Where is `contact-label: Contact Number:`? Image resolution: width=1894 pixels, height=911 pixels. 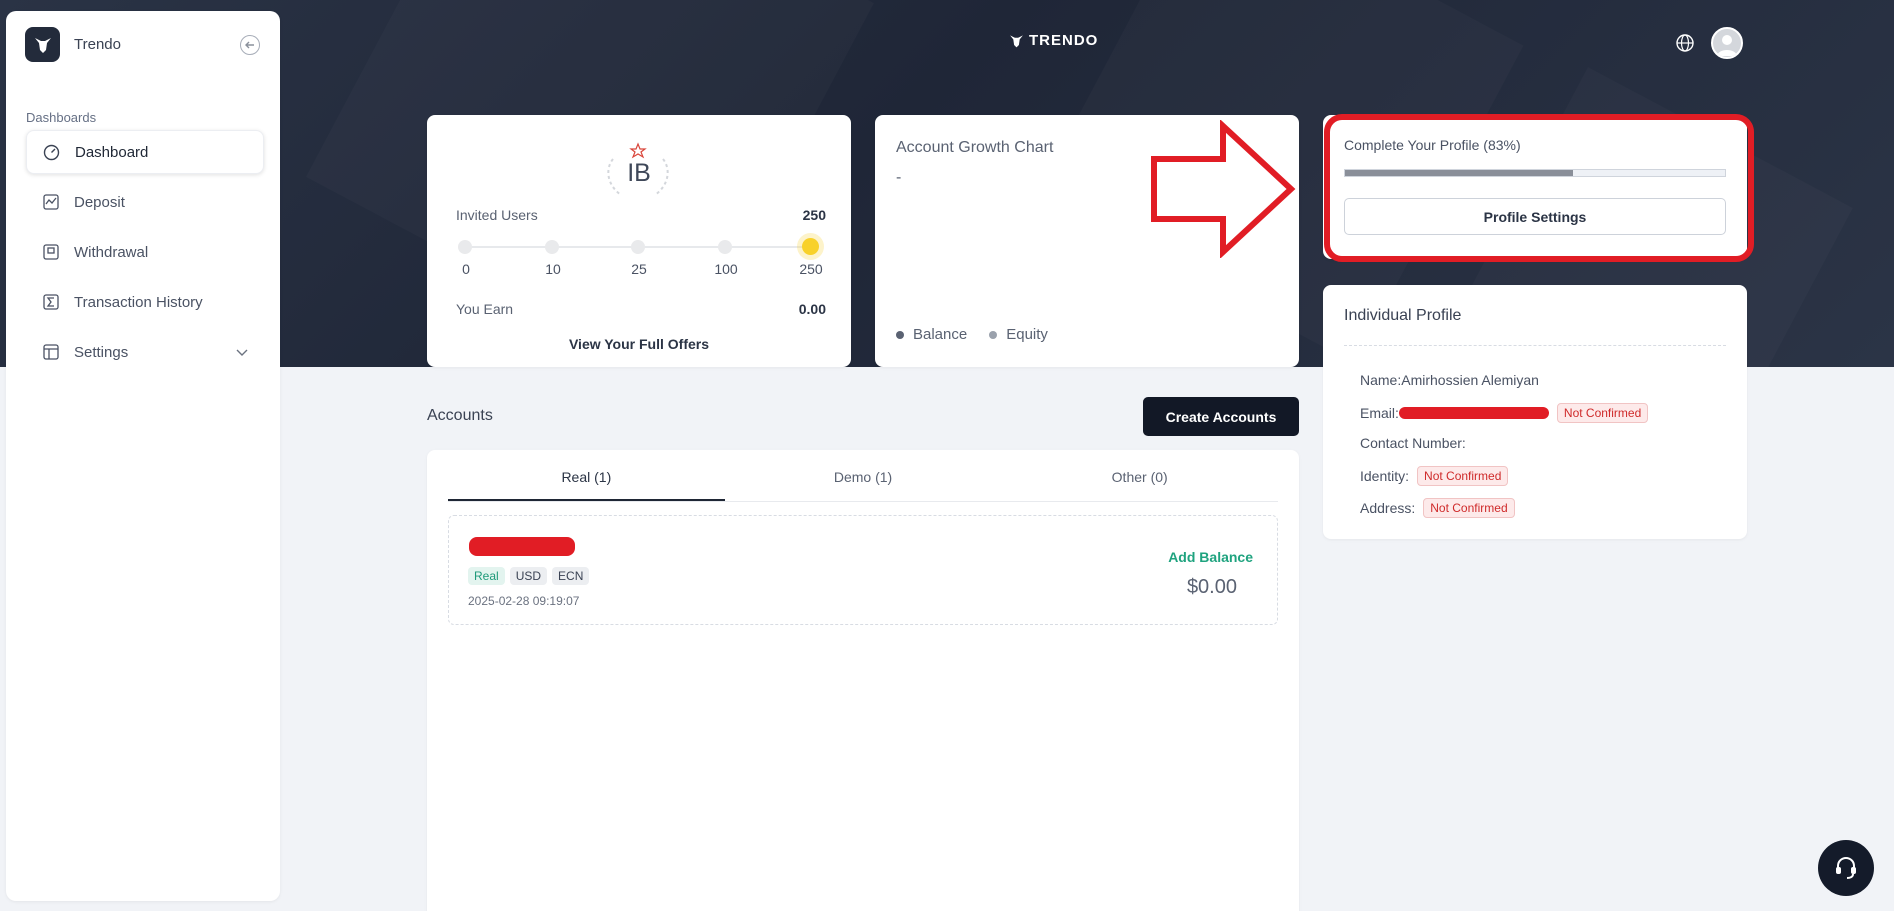 contact-label: Contact Number: is located at coordinates (1413, 443).